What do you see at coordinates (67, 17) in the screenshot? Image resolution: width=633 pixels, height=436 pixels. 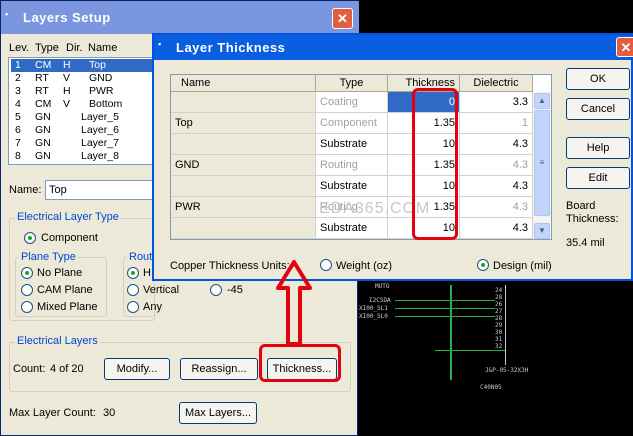 I see `window-title: Layers Setup` at bounding box center [67, 17].